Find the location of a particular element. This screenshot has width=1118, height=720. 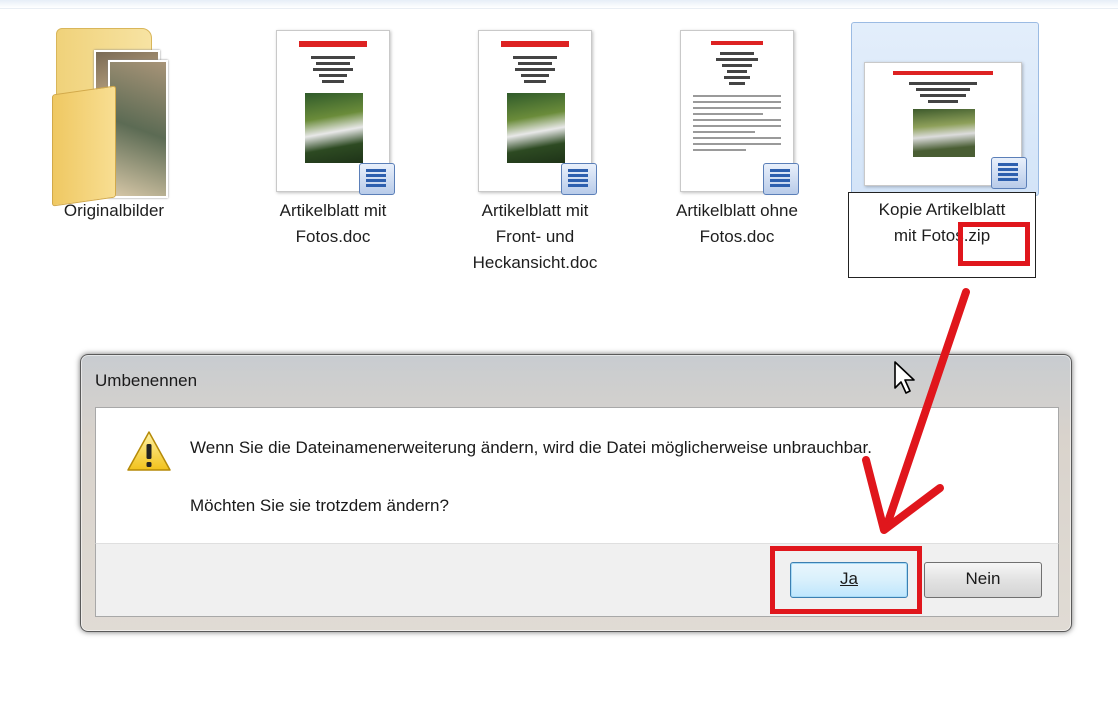

folder-icon is located at coordinates (110, 113).